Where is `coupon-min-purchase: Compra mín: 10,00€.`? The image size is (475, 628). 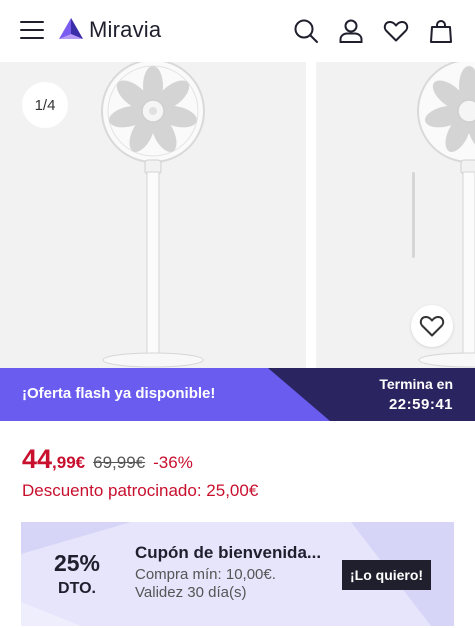 coupon-min-purchase: Compra mín: 10,00€. is located at coordinates (205, 574).